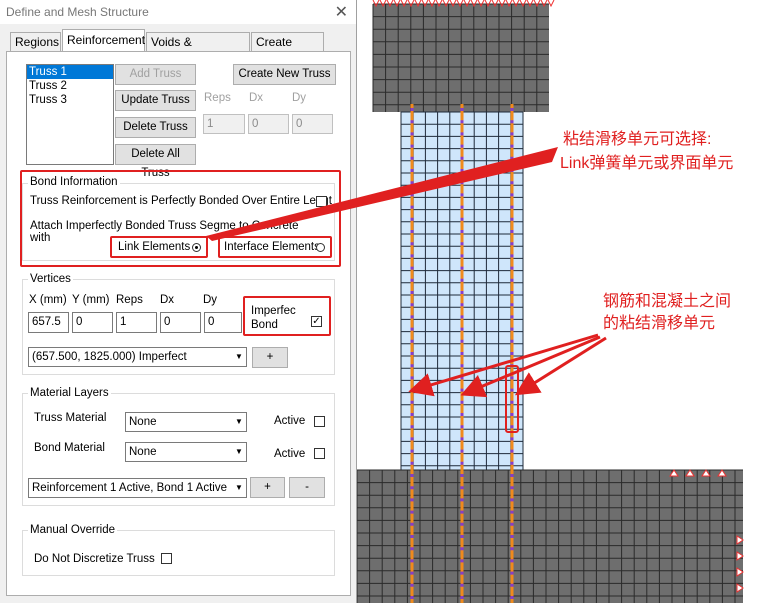  What do you see at coordinates (287, 49) in the screenshot?
I see `tab-create-mesh: Create Mesh` at bounding box center [287, 49].